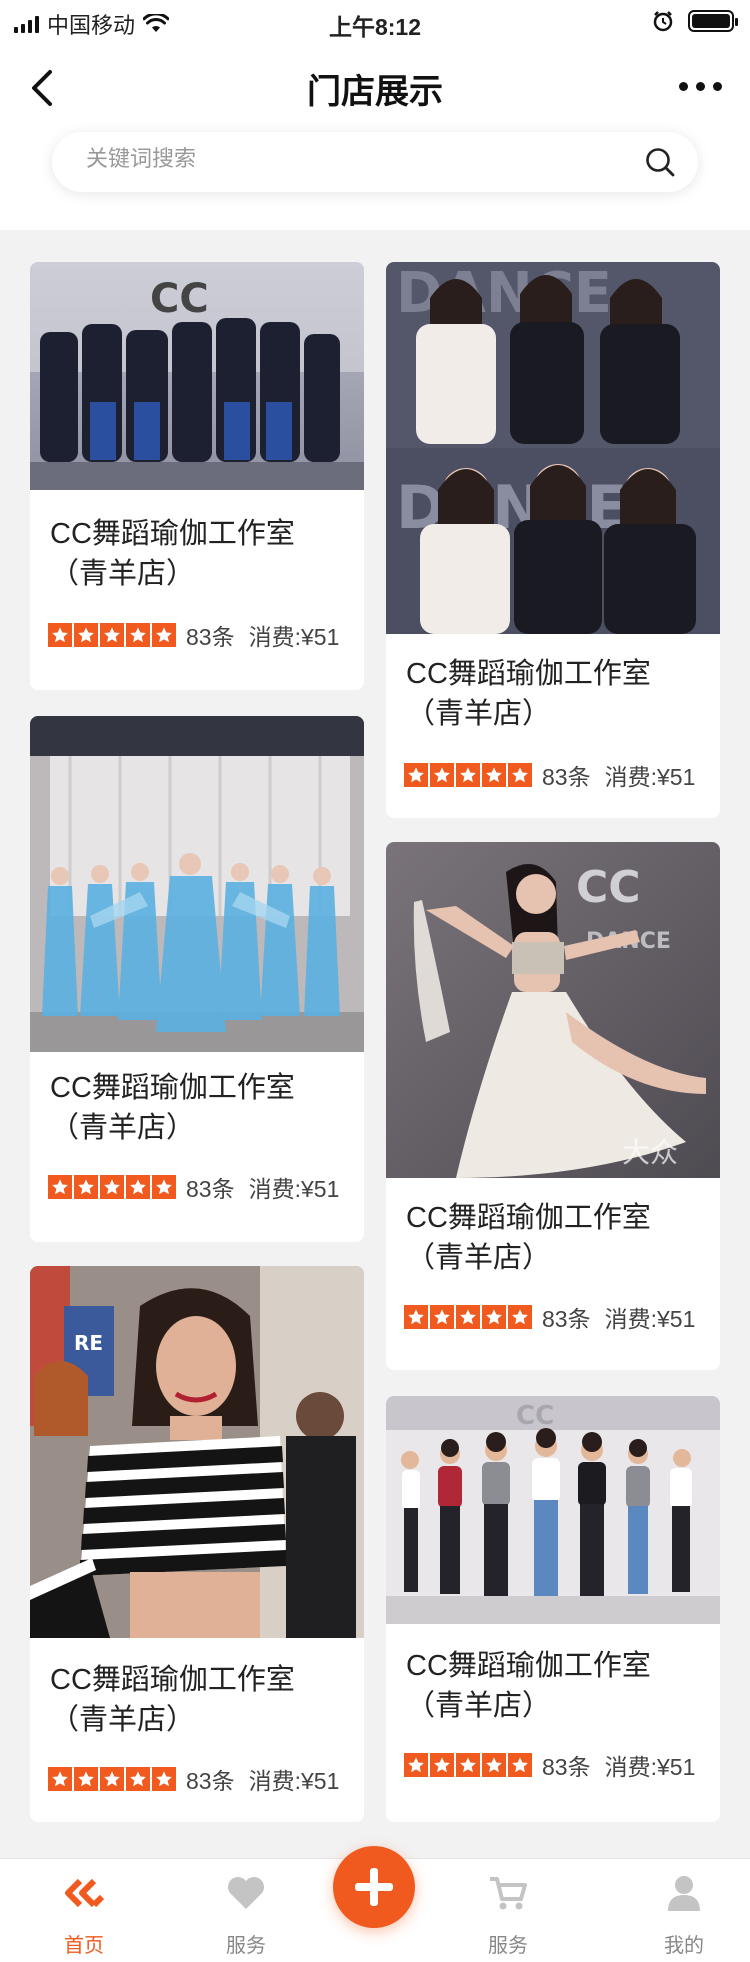 The height and width of the screenshot is (1962, 750). What do you see at coordinates (197, 1452) in the screenshot?
I see `store-photo: RE` at bounding box center [197, 1452].